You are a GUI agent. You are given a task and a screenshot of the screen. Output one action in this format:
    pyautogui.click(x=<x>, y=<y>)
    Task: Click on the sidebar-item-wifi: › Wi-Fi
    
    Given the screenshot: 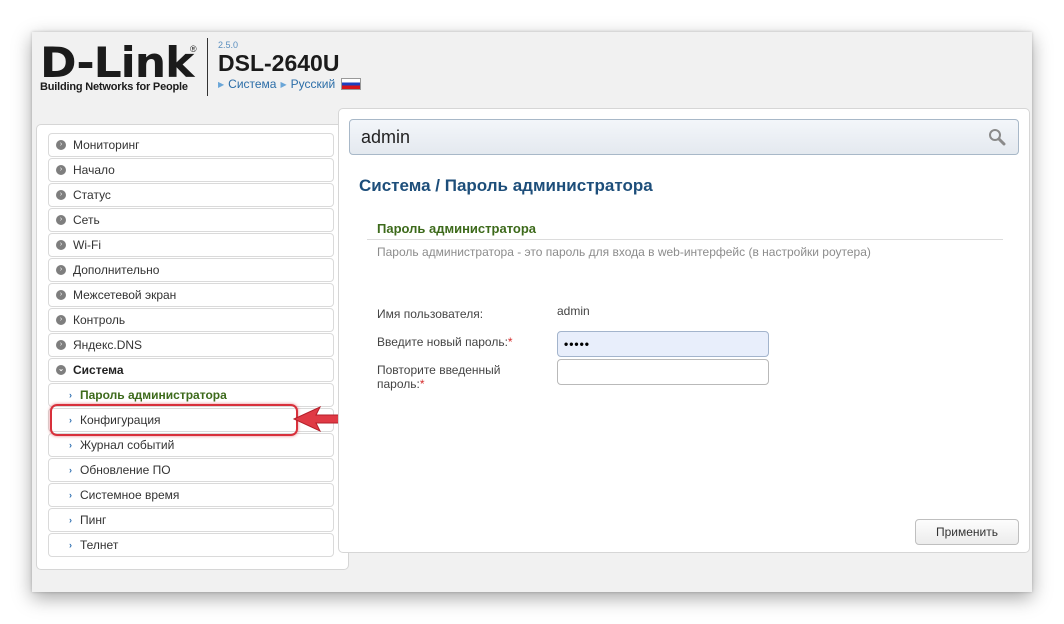 What is the action you would take?
    pyautogui.click(x=191, y=245)
    